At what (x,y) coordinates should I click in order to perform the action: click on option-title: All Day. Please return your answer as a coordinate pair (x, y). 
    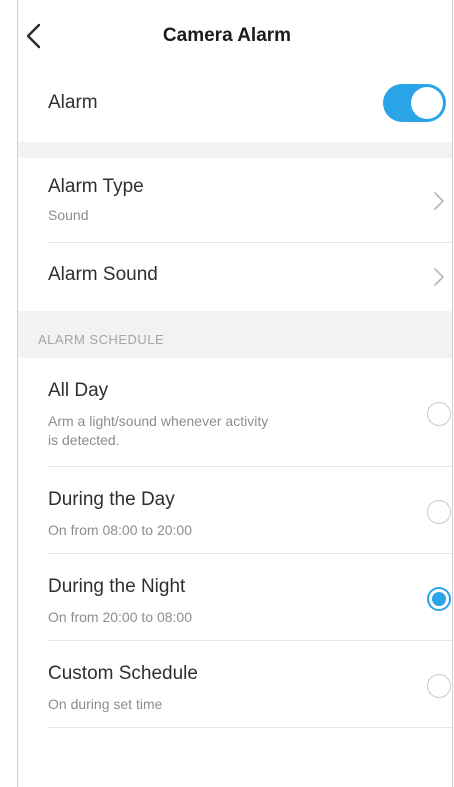
    Looking at the image, I should click on (78, 390).